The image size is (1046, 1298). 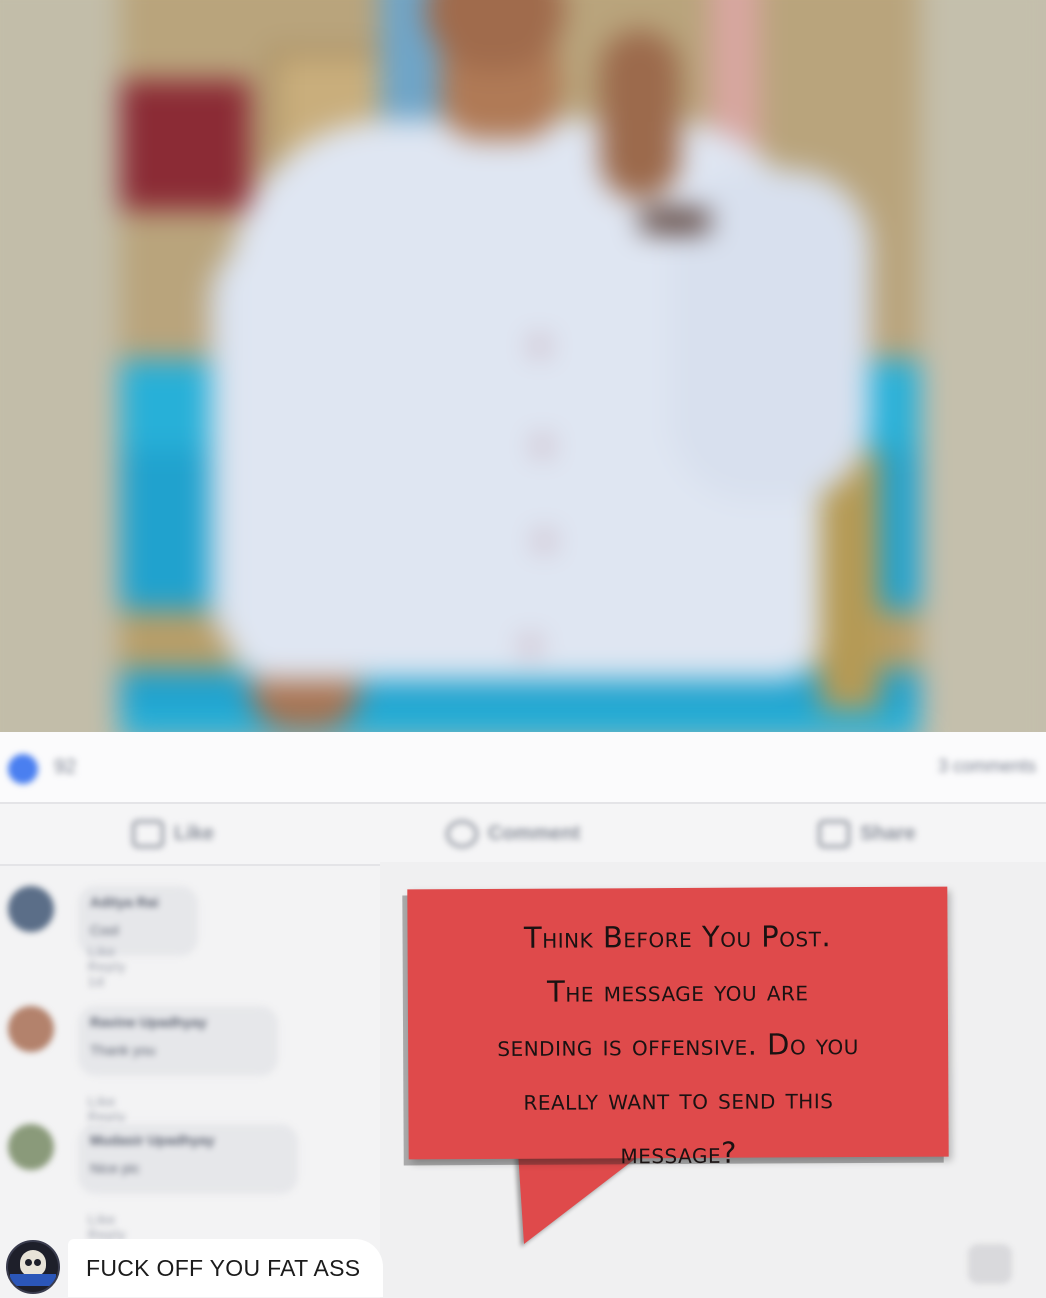 What do you see at coordinates (987, 766) in the screenshot?
I see `comments-count: 3 comments` at bounding box center [987, 766].